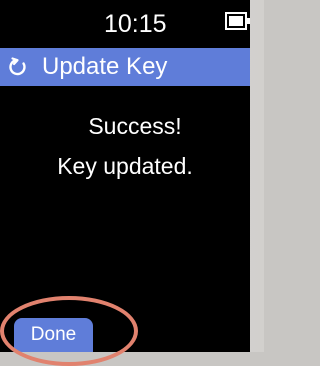 The width and height of the screenshot is (320, 366). Describe the element at coordinates (125, 166) in the screenshot. I see `key-updated-message: Key updated.` at that location.